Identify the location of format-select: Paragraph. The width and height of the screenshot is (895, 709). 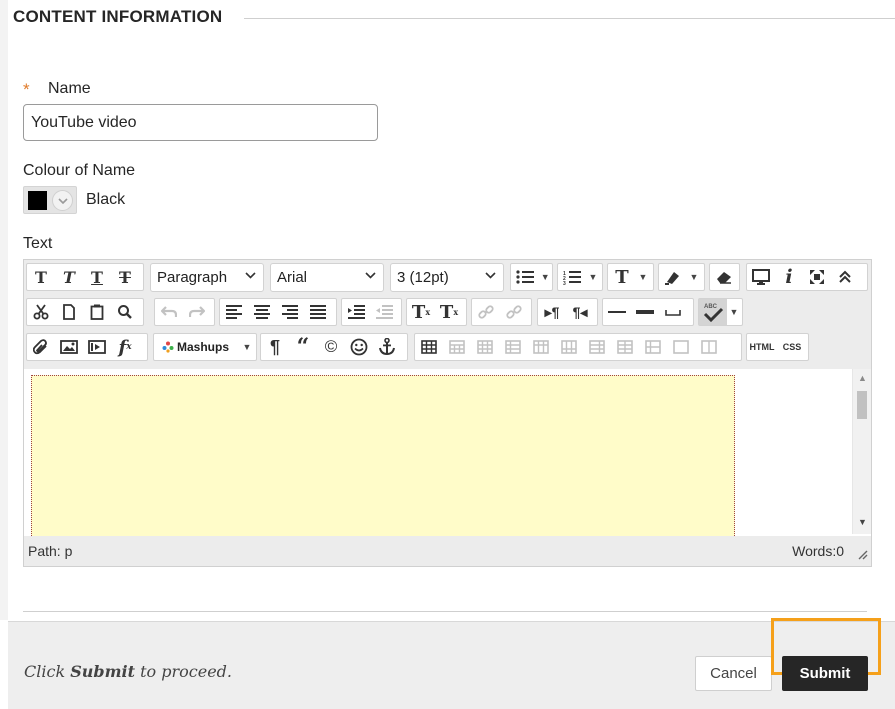
(207, 277).